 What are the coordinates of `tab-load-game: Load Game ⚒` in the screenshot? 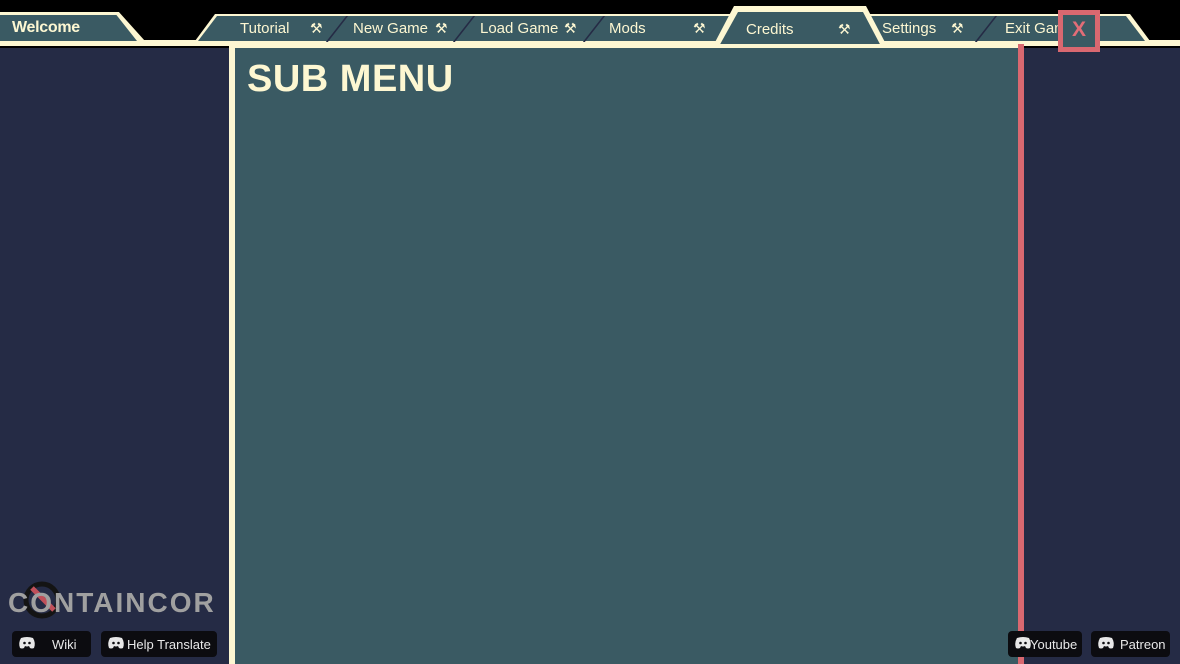 It's located at (532, 30).